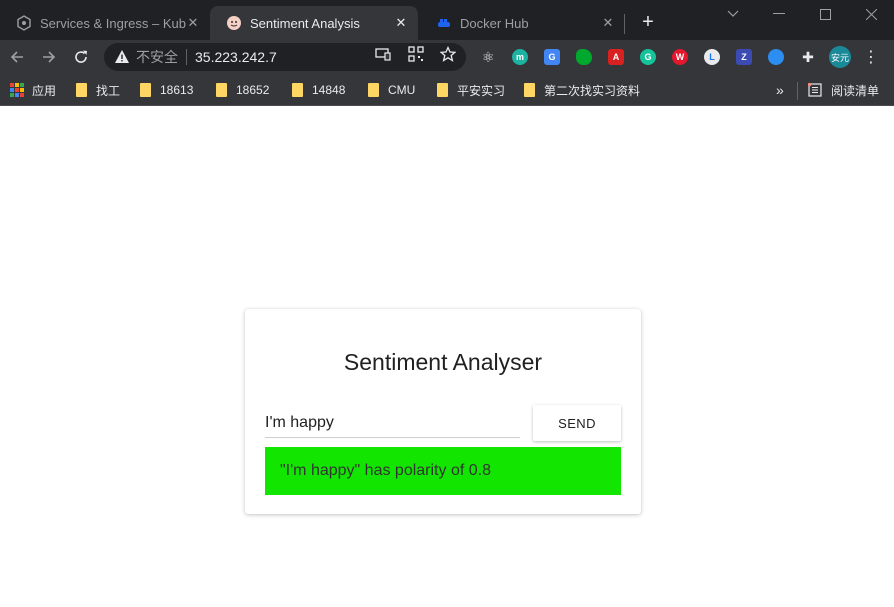 The image size is (894, 607). I want to click on bookmark-label: 第二次找实习资料, so click(592, 90).